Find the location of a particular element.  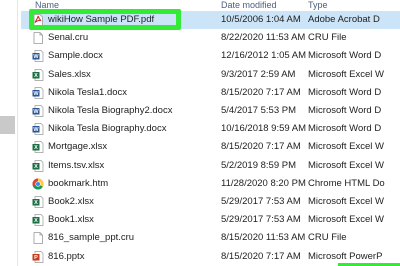

file-type: Chrome HTML Do is located at coordinates (346, 183).